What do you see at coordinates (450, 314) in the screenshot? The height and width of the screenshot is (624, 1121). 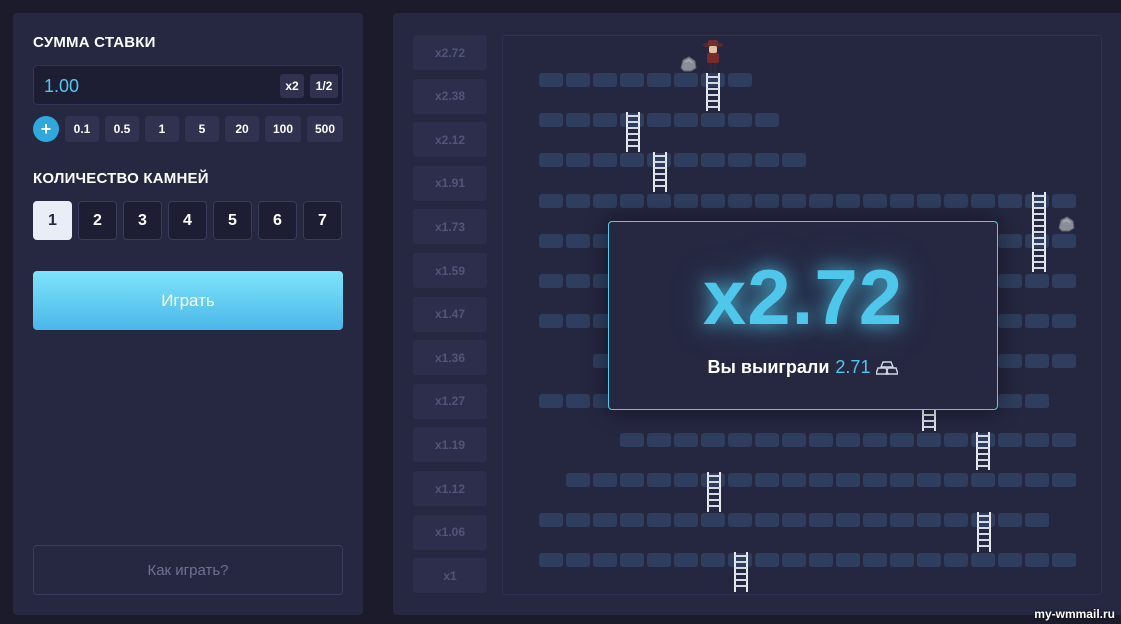 I see `multiplier-cell: x1.47` at bounding box center [450, 314].